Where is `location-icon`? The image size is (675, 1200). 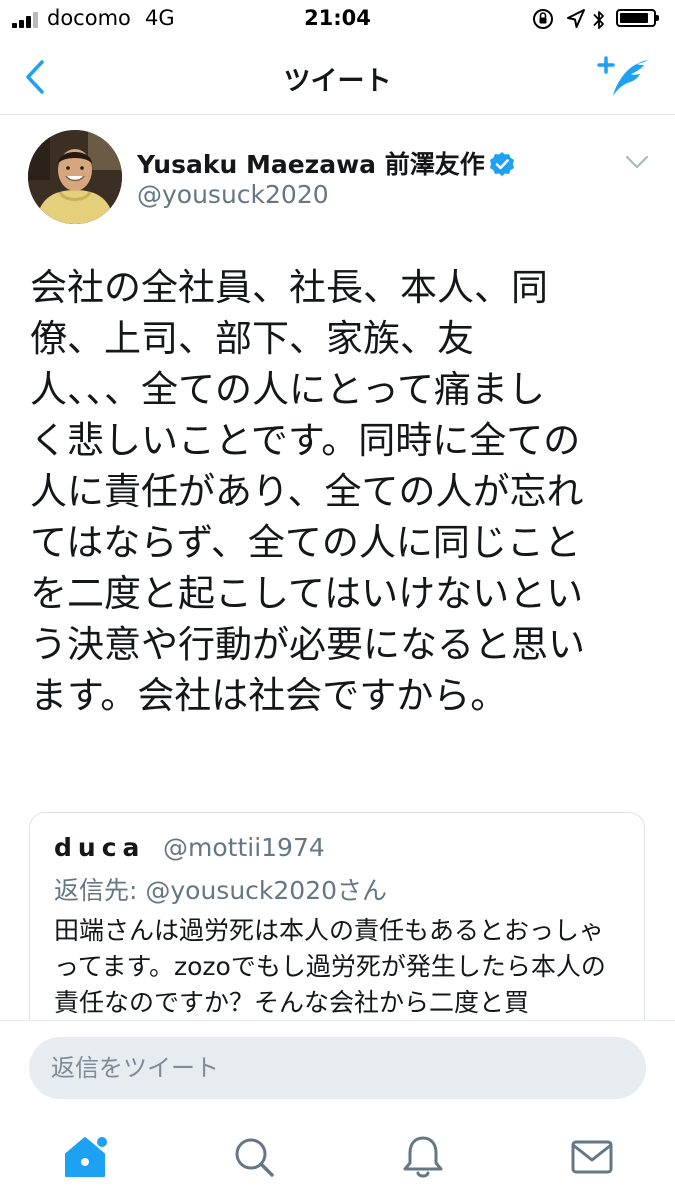
location-icon is located at coordinates (576, 18).